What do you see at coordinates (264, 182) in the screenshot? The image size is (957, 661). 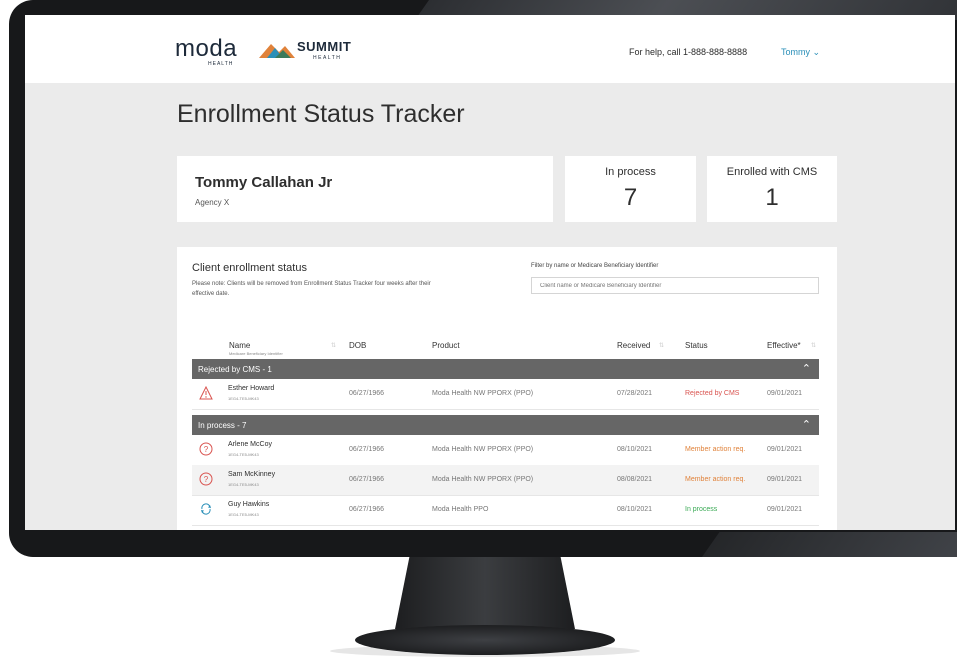 I see `agent-name: Tommy Callahan Jr` at bounding box center [264, 182].